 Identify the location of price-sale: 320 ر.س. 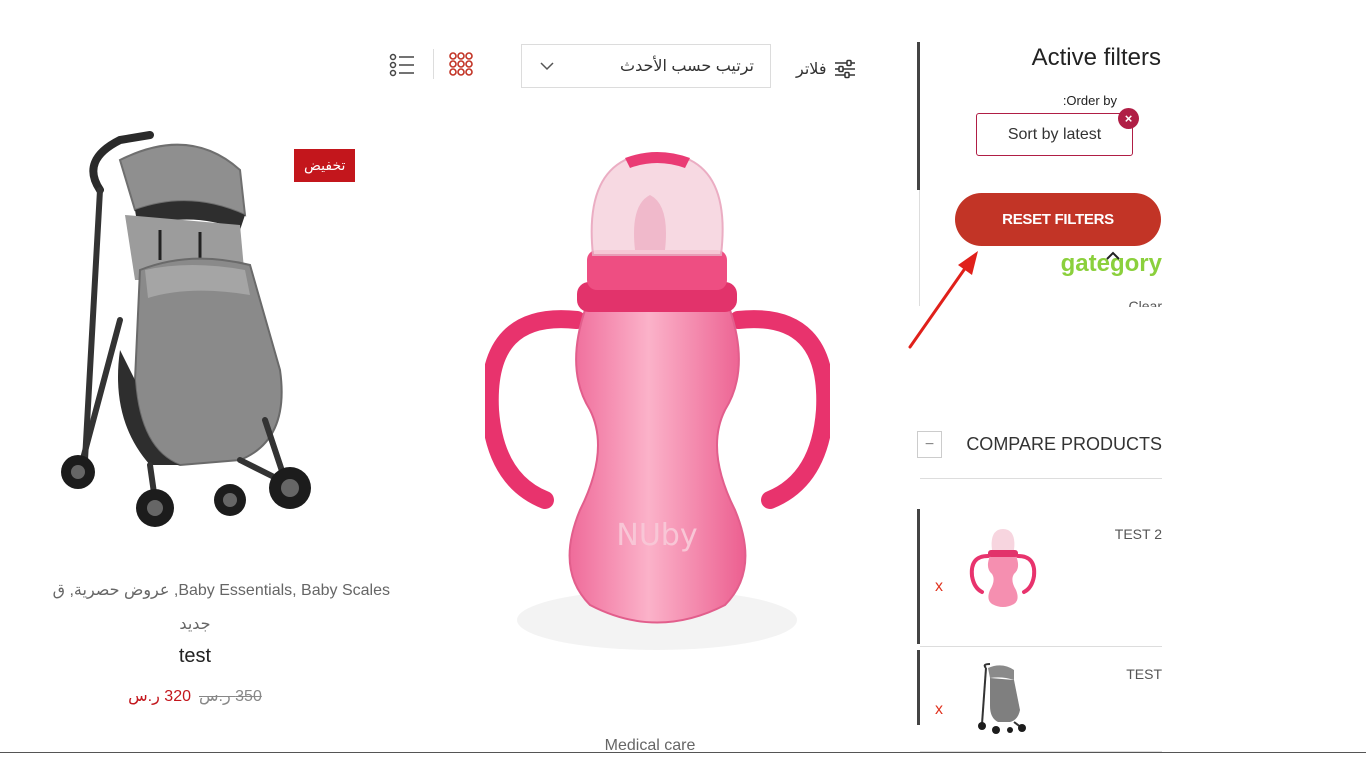
(159, 696).